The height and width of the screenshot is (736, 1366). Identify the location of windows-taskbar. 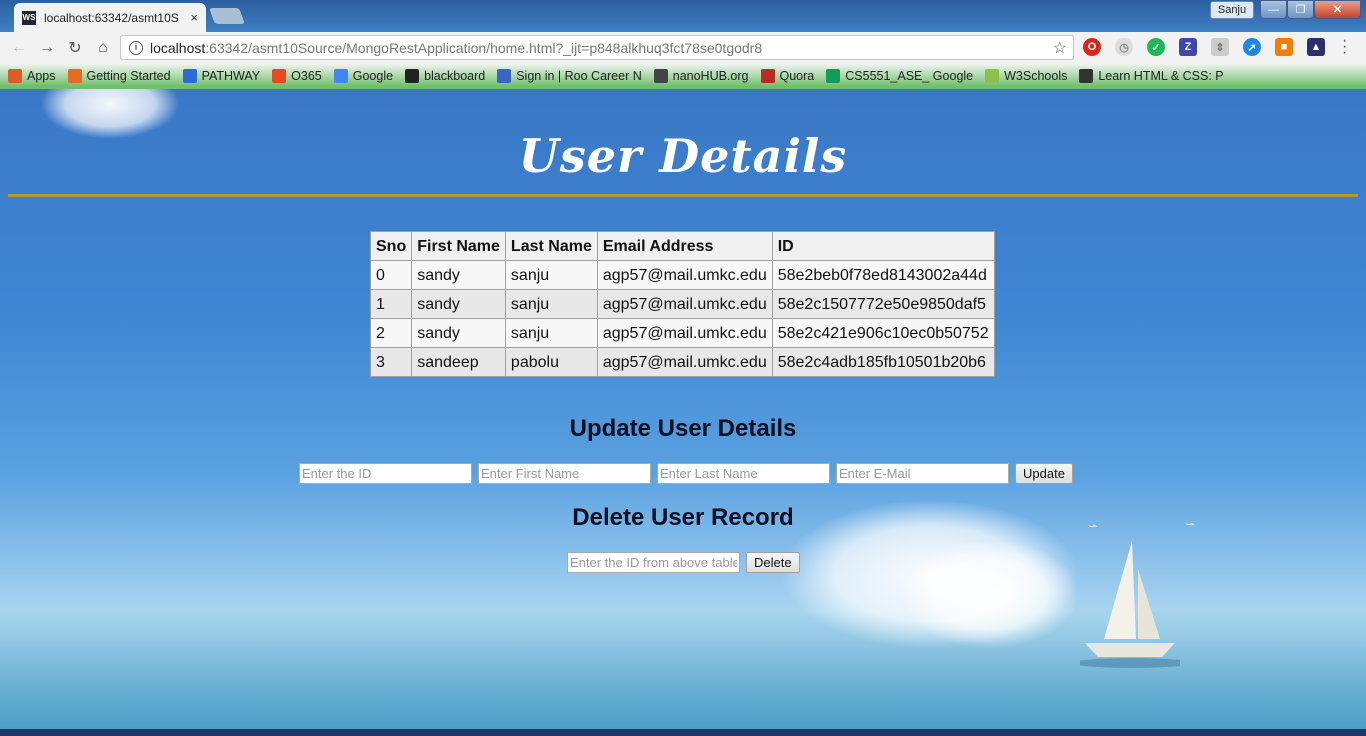
(683, 732).